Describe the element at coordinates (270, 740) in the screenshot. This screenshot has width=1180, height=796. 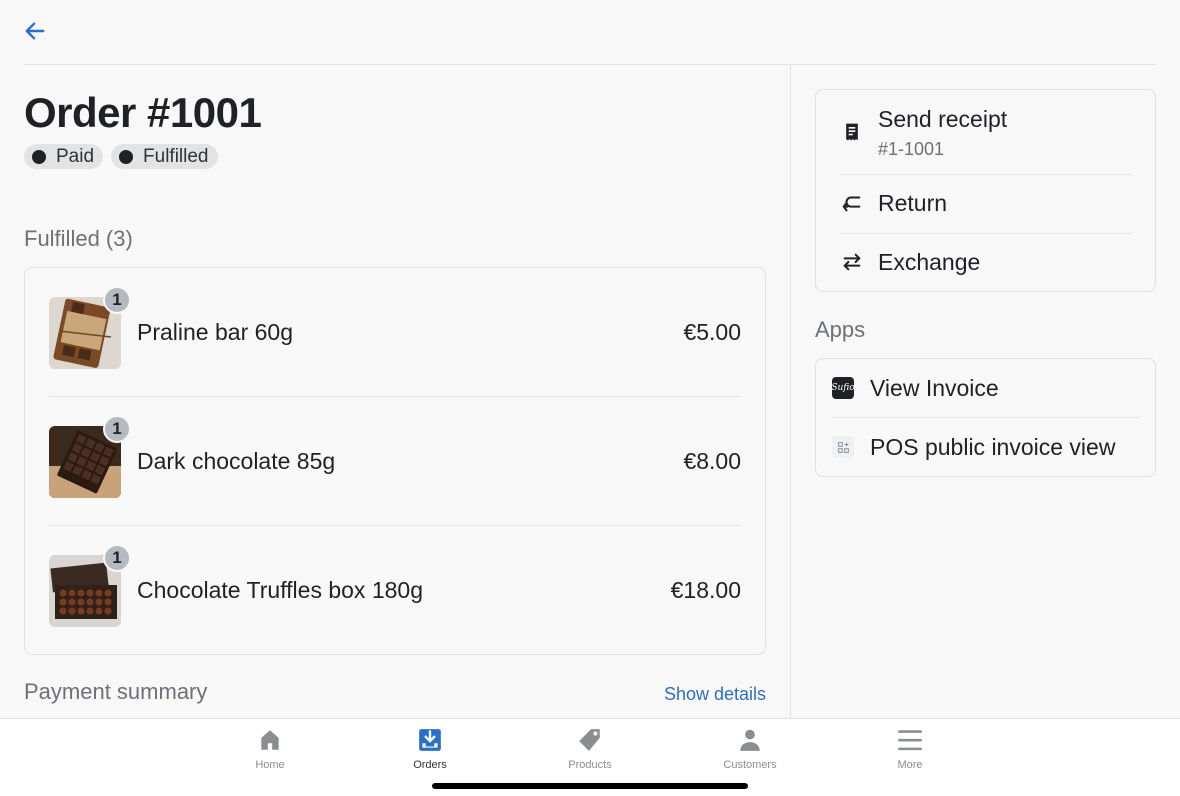
I see `home-icon` at that location.